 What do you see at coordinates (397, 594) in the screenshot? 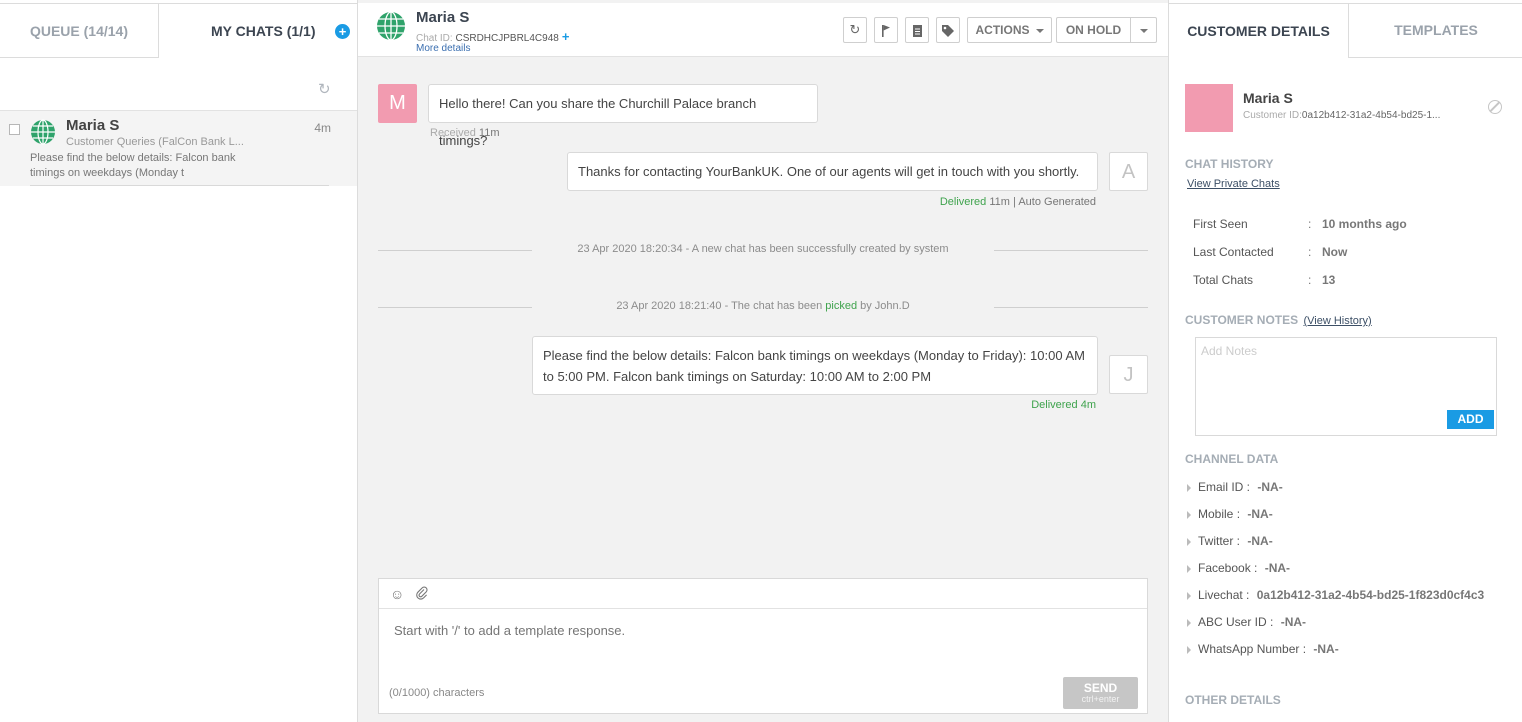
I see `emoji-icon: ☺` at bounding box center [397, 594].